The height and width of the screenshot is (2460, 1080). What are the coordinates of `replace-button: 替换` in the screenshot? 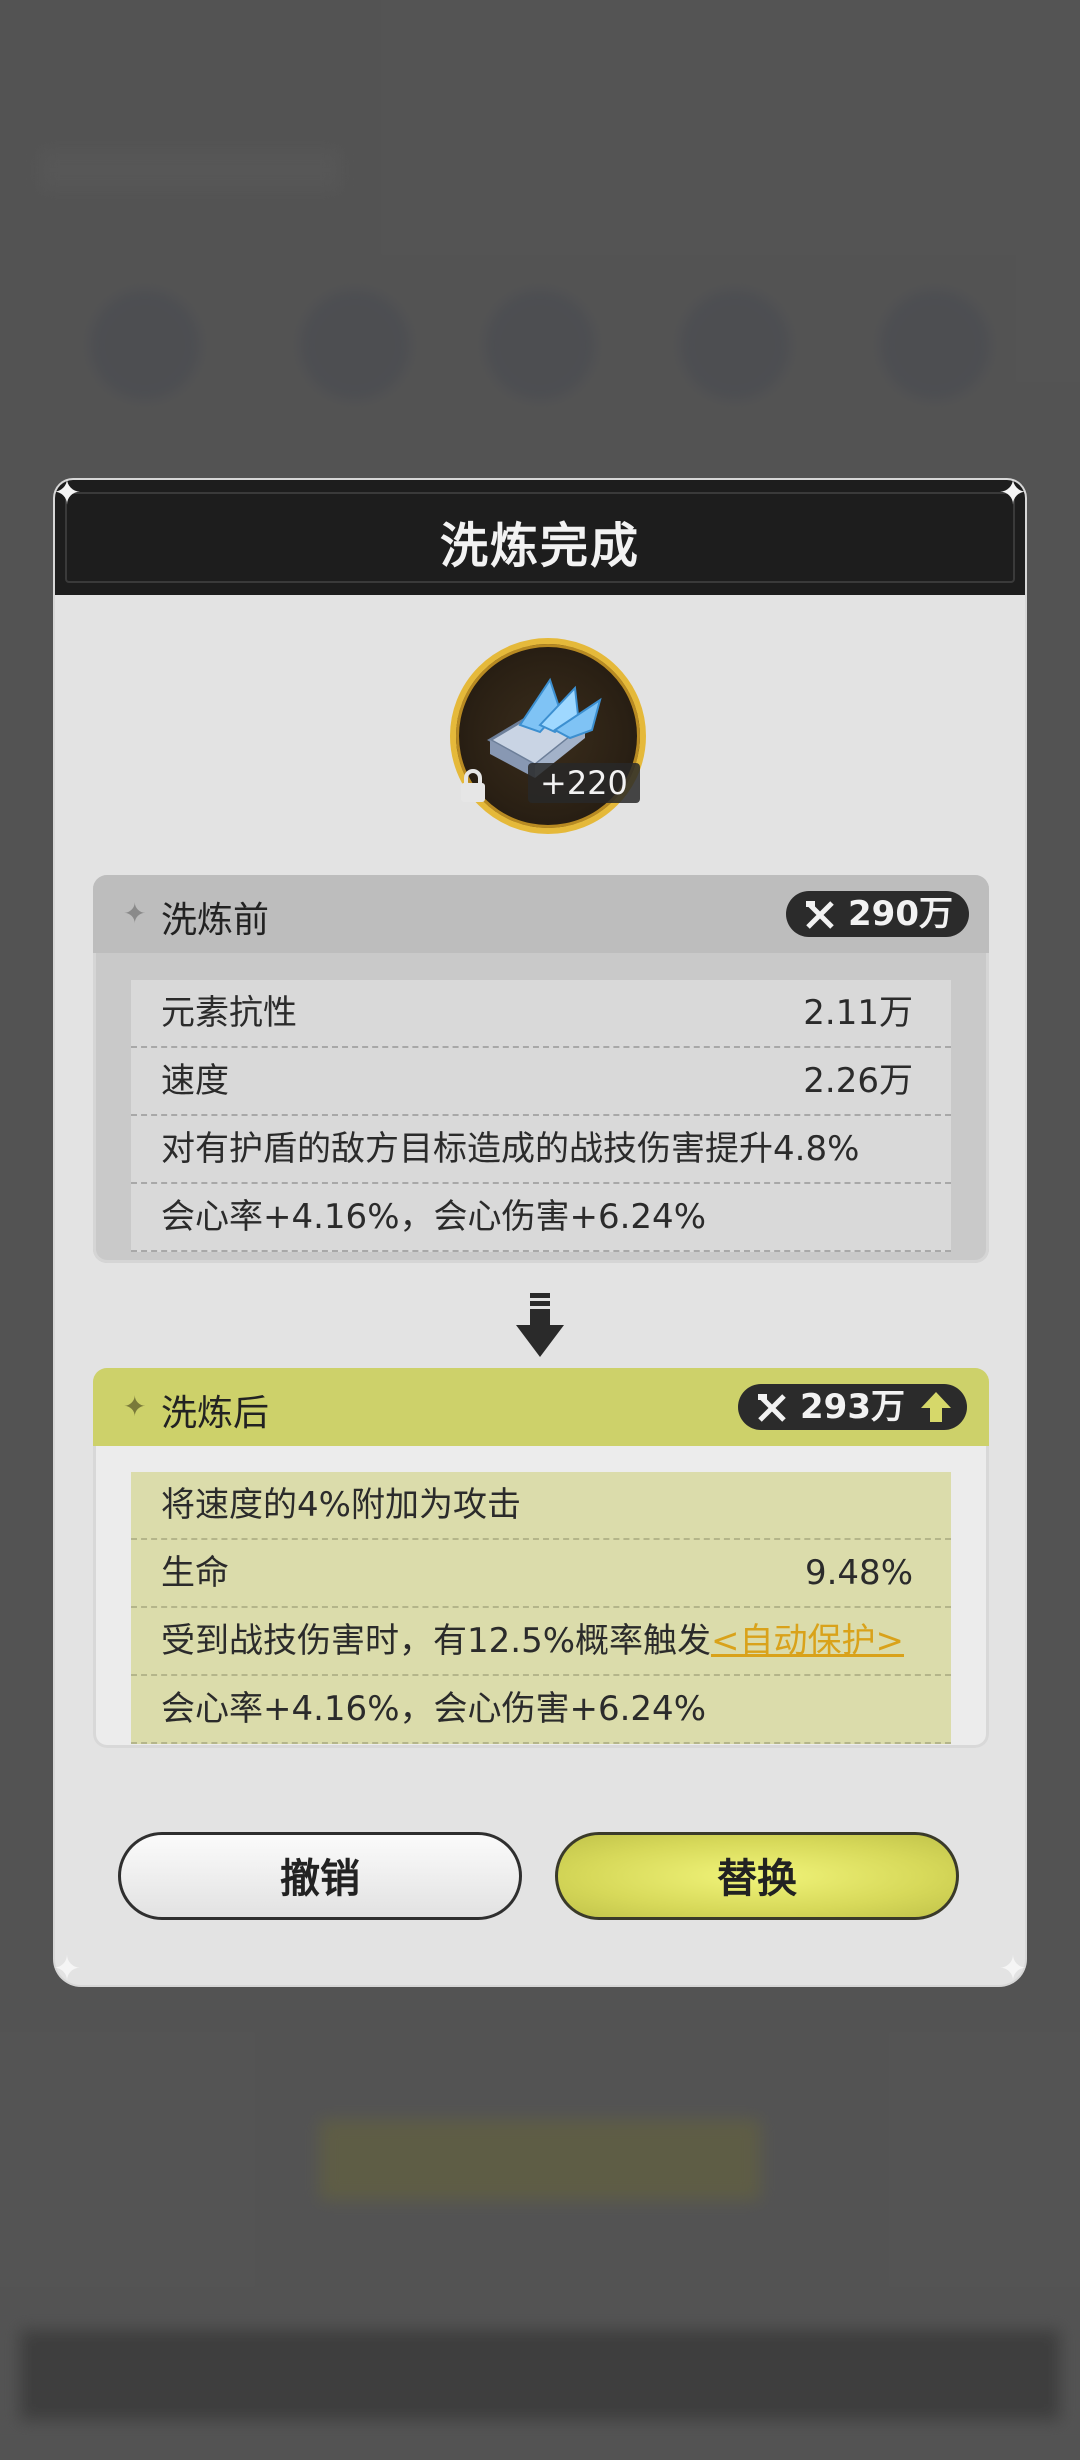 It's located at (757, 1876).